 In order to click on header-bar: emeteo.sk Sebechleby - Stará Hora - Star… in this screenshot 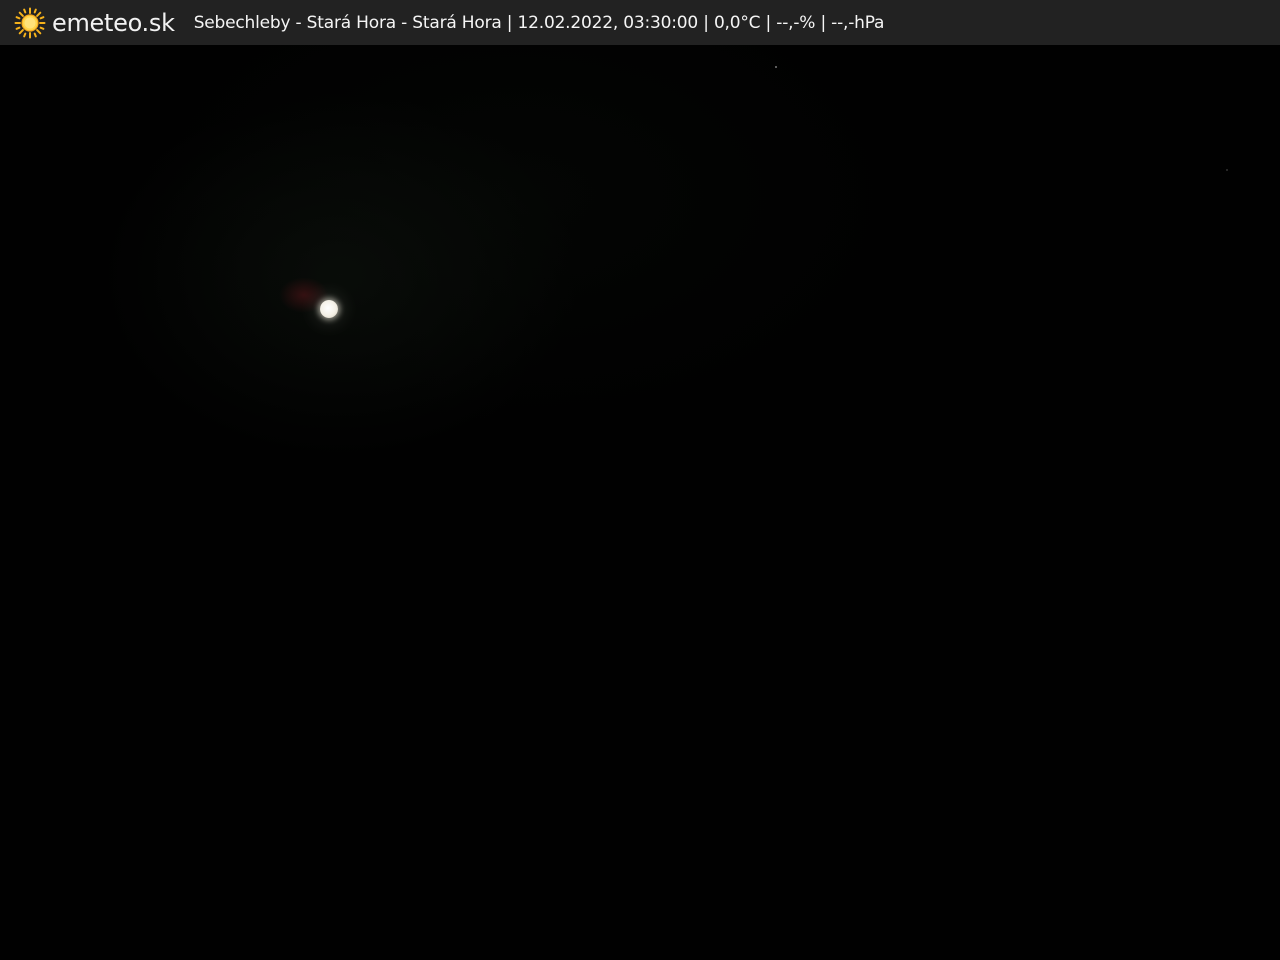, I will do `click(640, 22)`.